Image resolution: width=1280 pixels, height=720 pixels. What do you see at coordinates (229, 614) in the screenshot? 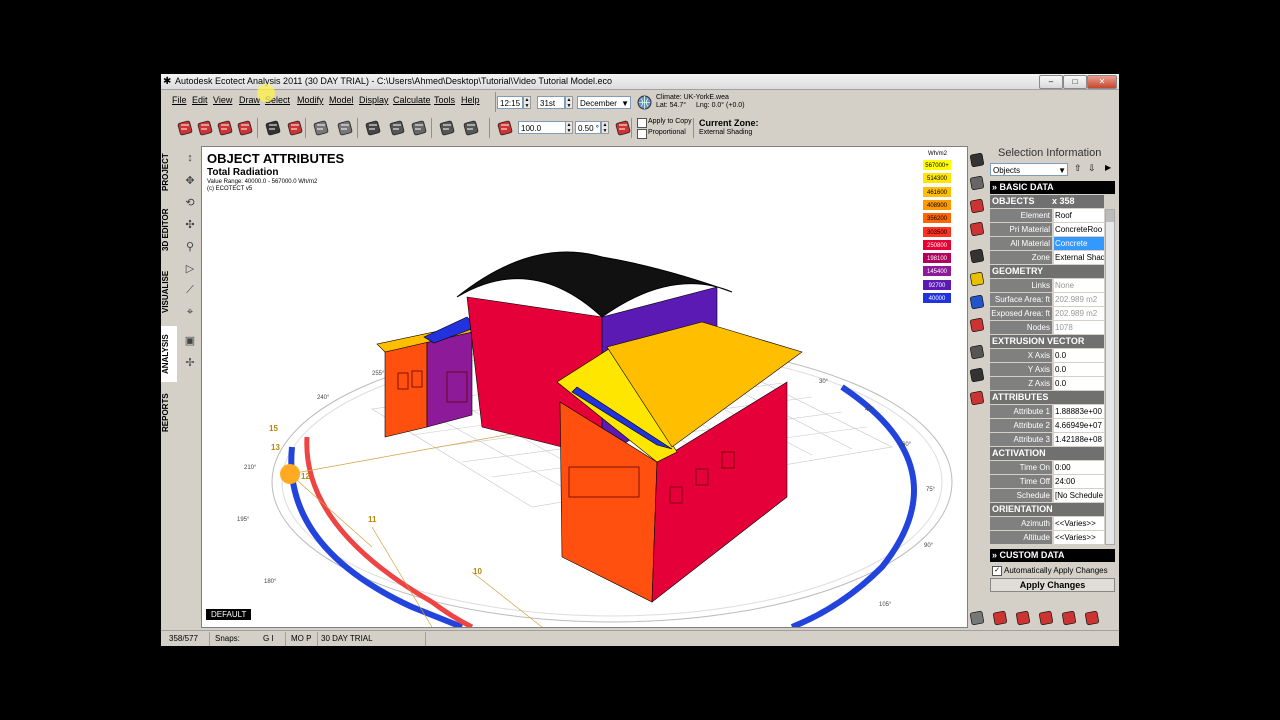
I see `view-tab-default: DEFAULT` at bounding box center [229, 614].